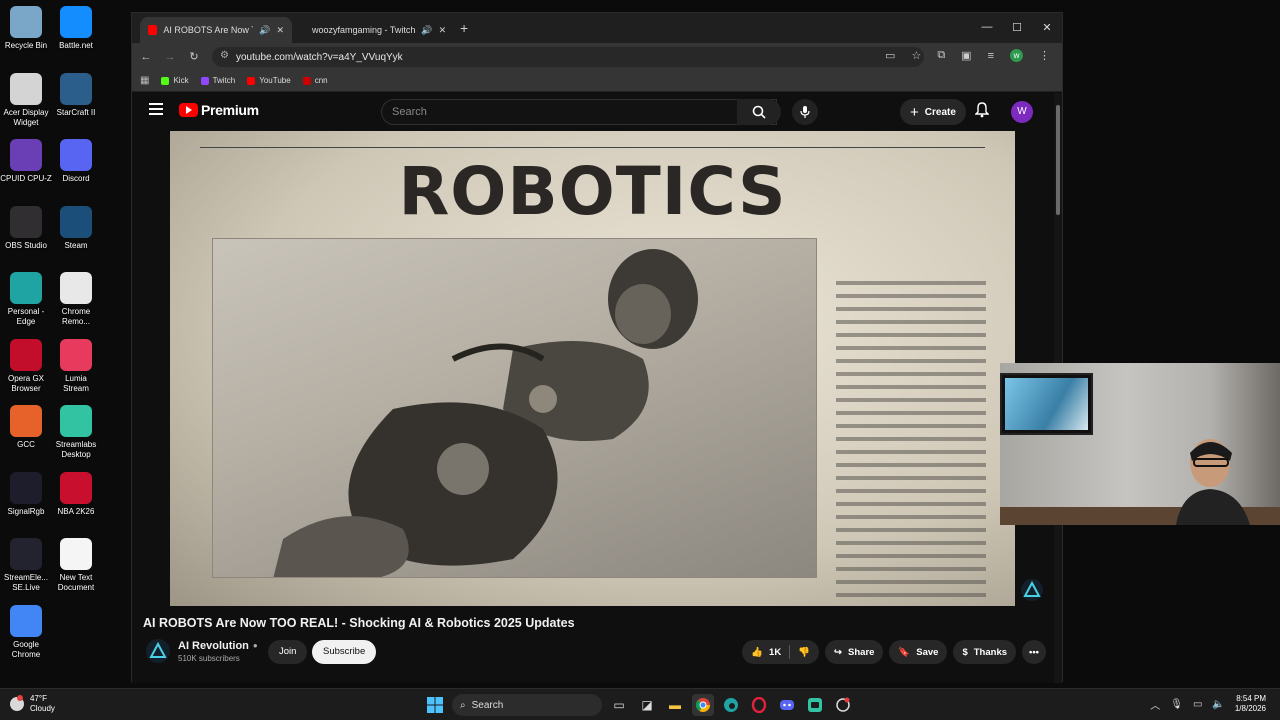 The height and width of the screenshot is (720, 1280). Describe the element at coordinates (315, 80) in the screenshot. I see `bookmark-cnn: cnn` at that location.